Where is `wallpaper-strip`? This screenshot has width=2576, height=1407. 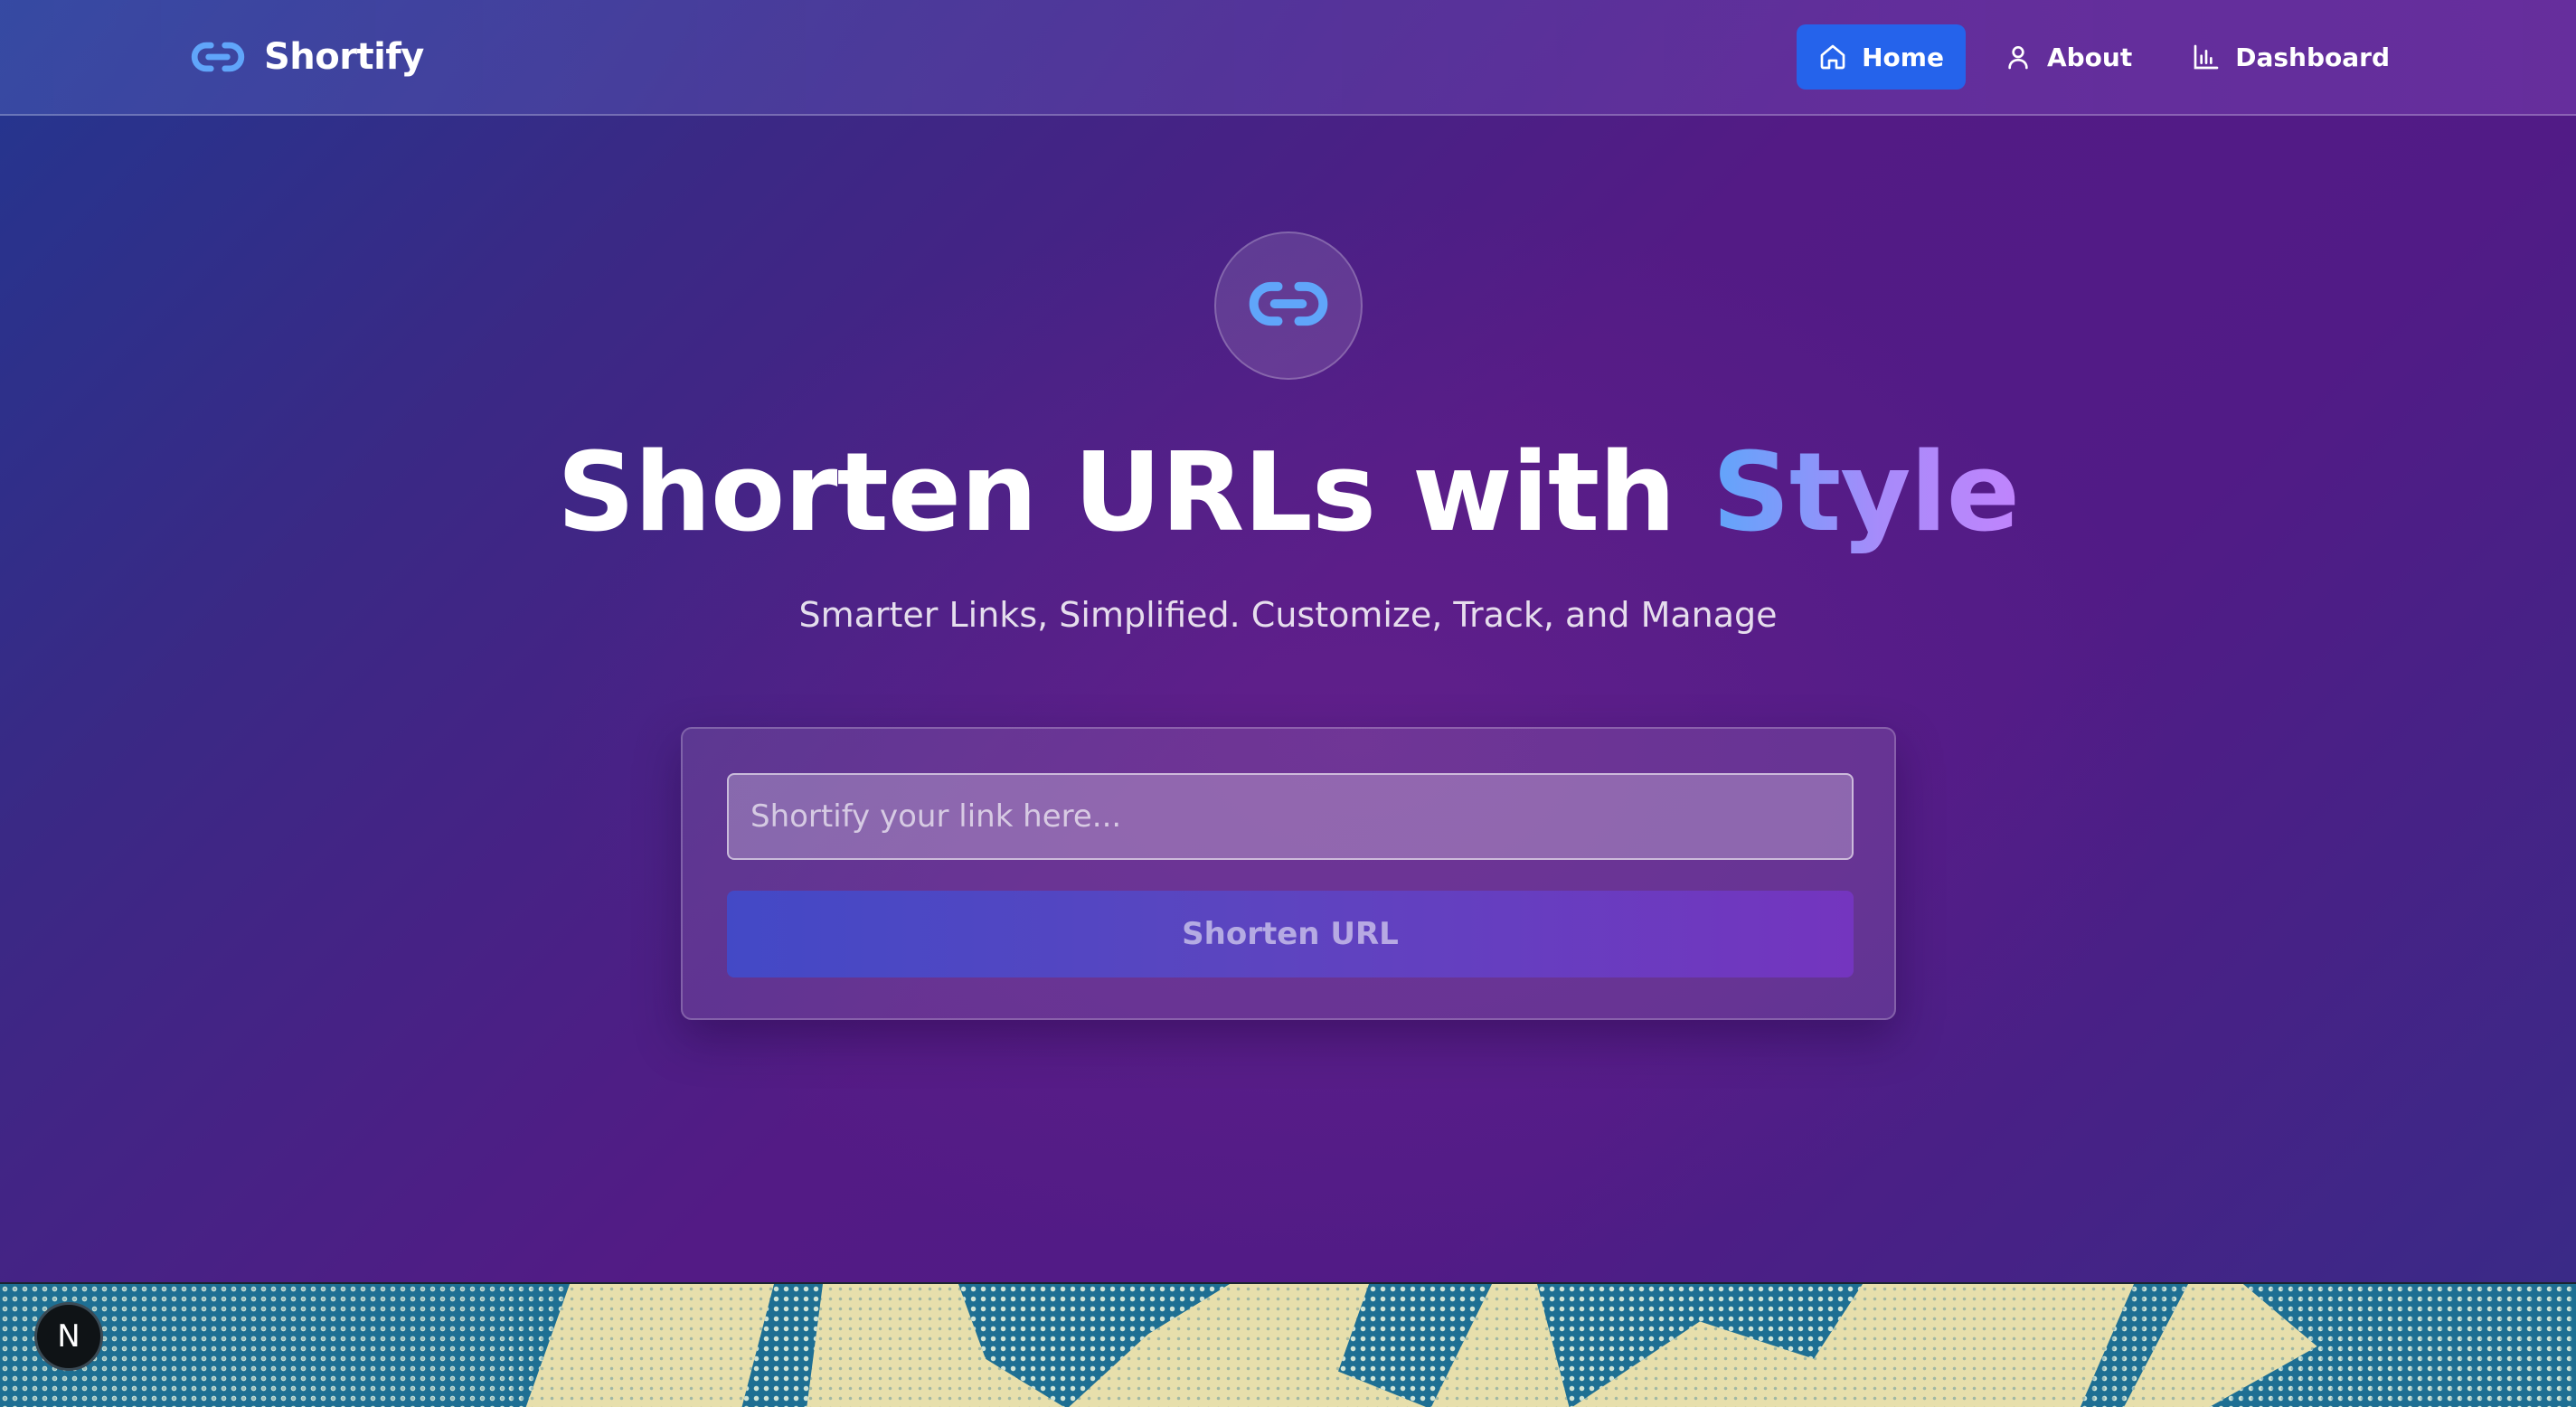
wallpaper-strip is located at coordinates (1288, 1344).